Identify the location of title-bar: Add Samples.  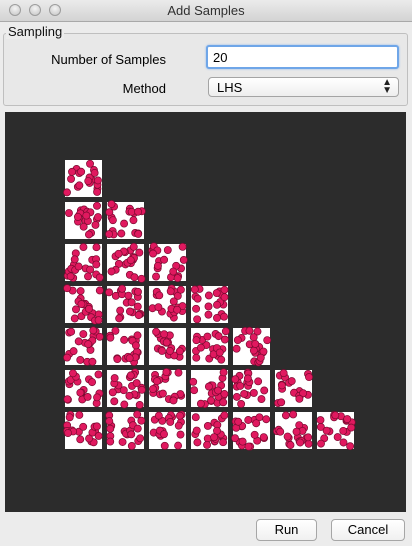
(206, 11).